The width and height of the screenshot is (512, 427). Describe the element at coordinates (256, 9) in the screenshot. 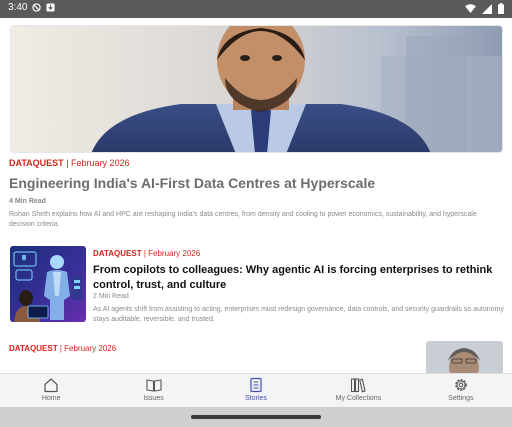

I see `status-bar: 3:40` at that location.